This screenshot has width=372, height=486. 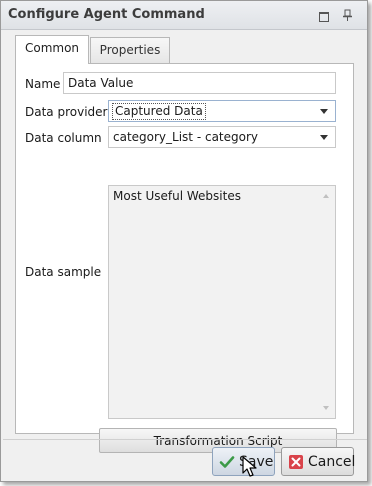 I want to click on mouse-pointer-icon, so click(x=250, y=468).